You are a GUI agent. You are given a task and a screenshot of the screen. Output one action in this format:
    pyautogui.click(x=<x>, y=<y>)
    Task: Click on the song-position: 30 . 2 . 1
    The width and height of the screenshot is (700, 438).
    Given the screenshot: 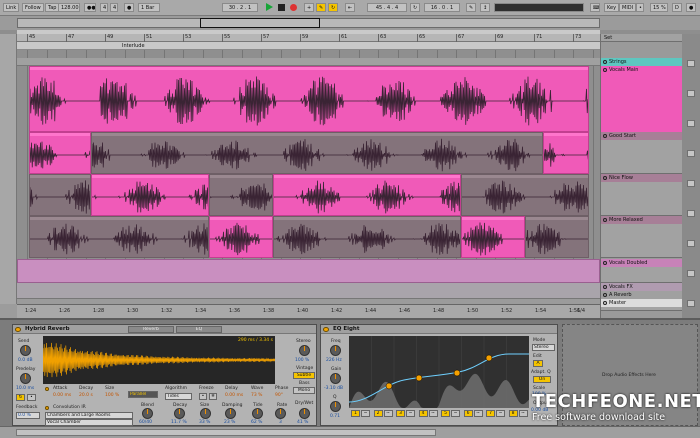 What is the action you would take?
    pyautogui.click(x=240, y=7)
    